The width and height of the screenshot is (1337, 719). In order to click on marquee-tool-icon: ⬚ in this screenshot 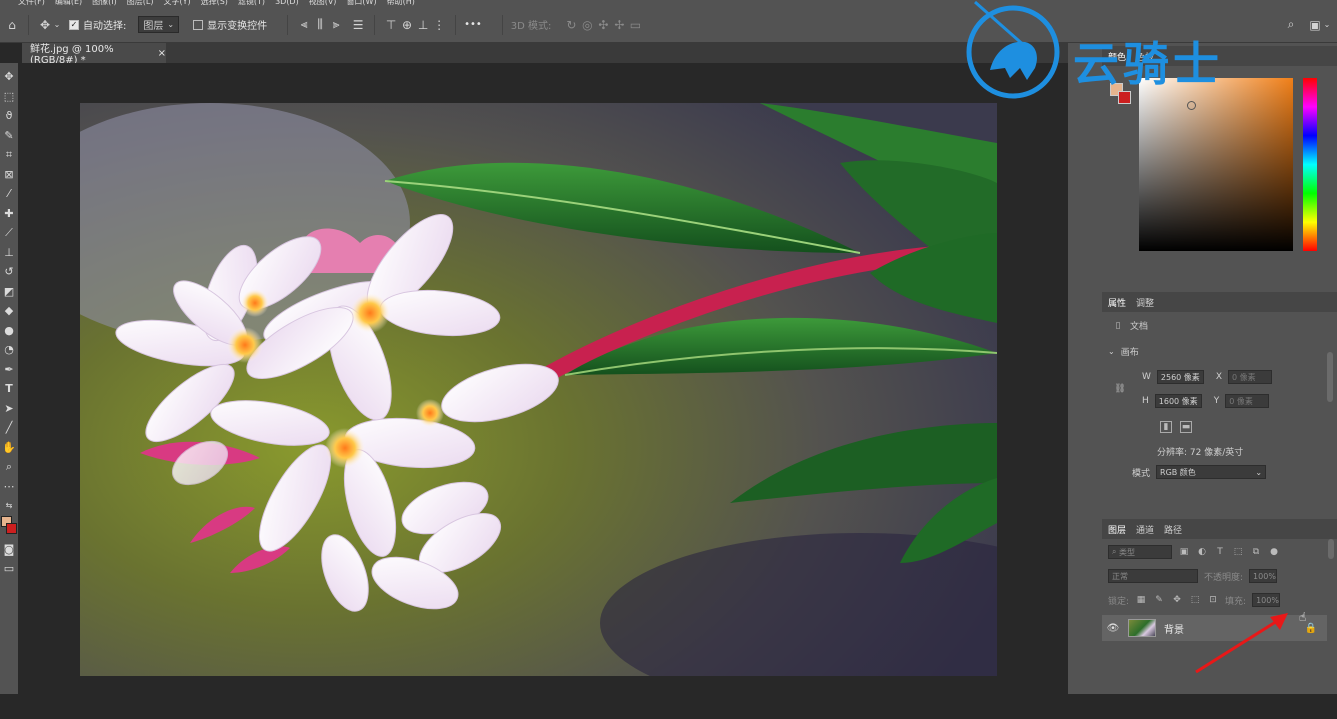, I will do `click(9, 97)`.